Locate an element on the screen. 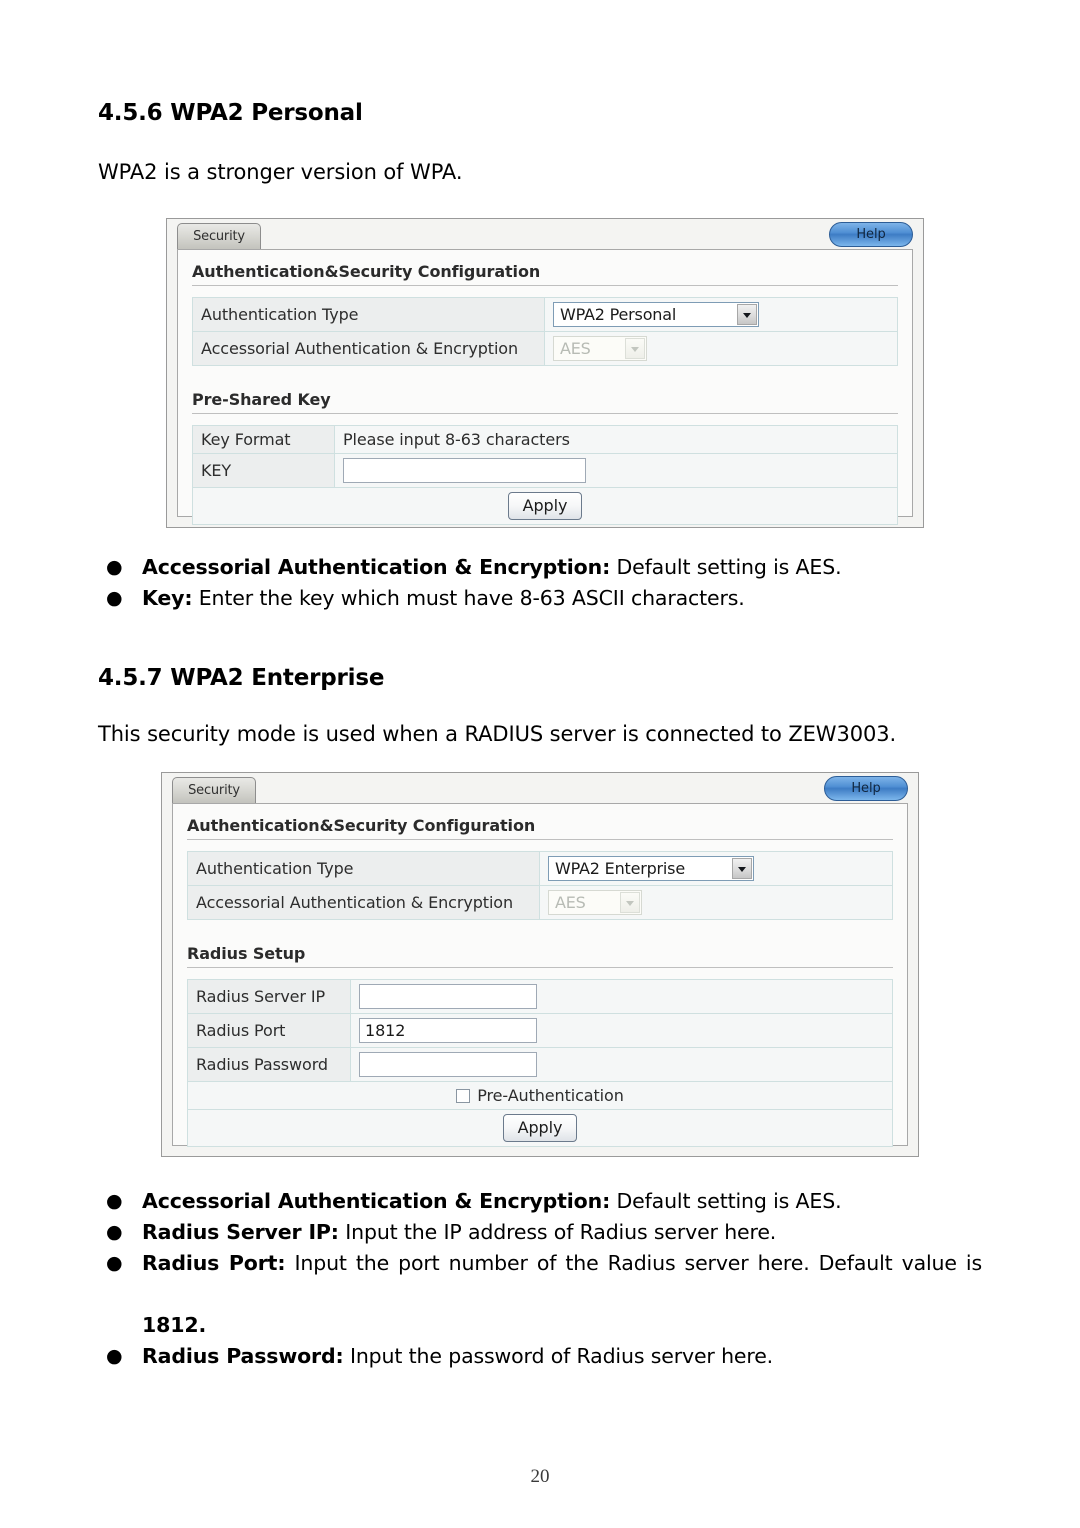 The height and width of the screenshot is (1528, 1080). section-heading-456: 4.5.6 WPA2 Personal is located at coordinates (230, 113).